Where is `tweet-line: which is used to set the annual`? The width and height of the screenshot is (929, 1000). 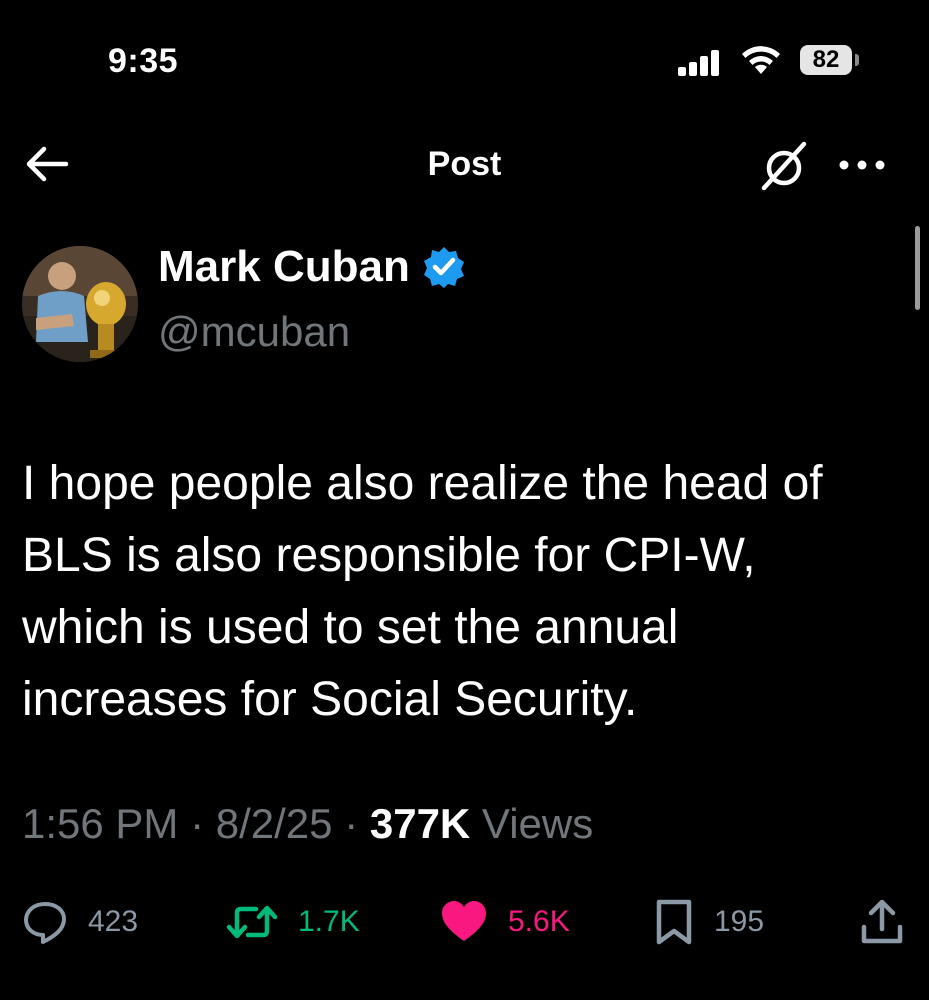 tweet-line: which is used to set the annual is located at coordinates (350, 627).